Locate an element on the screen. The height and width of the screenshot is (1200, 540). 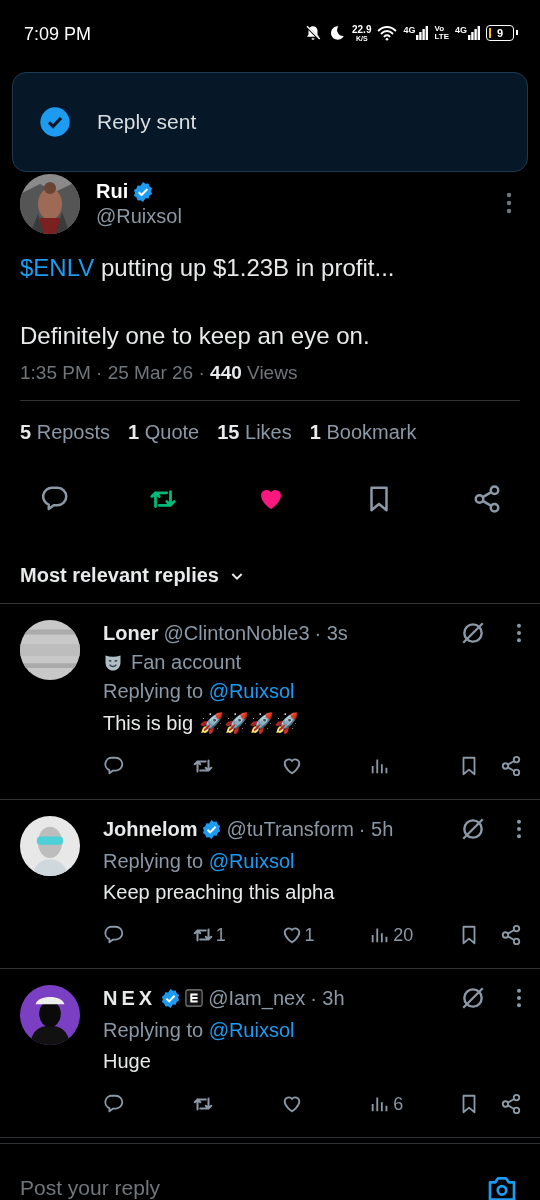
stat-link: 1 Quote is located at coordinates (164, 432).